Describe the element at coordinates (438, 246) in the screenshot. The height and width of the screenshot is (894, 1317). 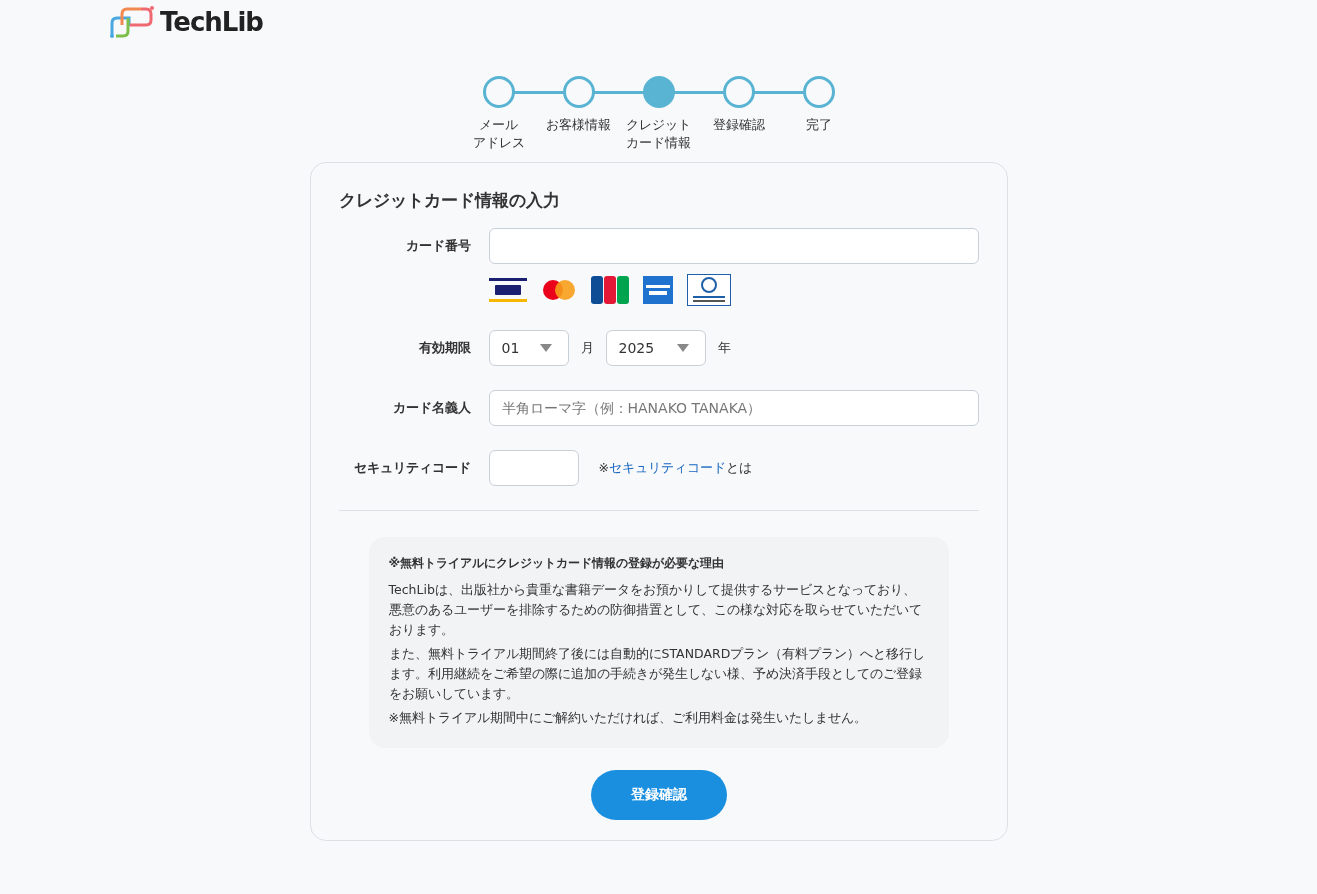
I see `field-label: カード番号` at that location.